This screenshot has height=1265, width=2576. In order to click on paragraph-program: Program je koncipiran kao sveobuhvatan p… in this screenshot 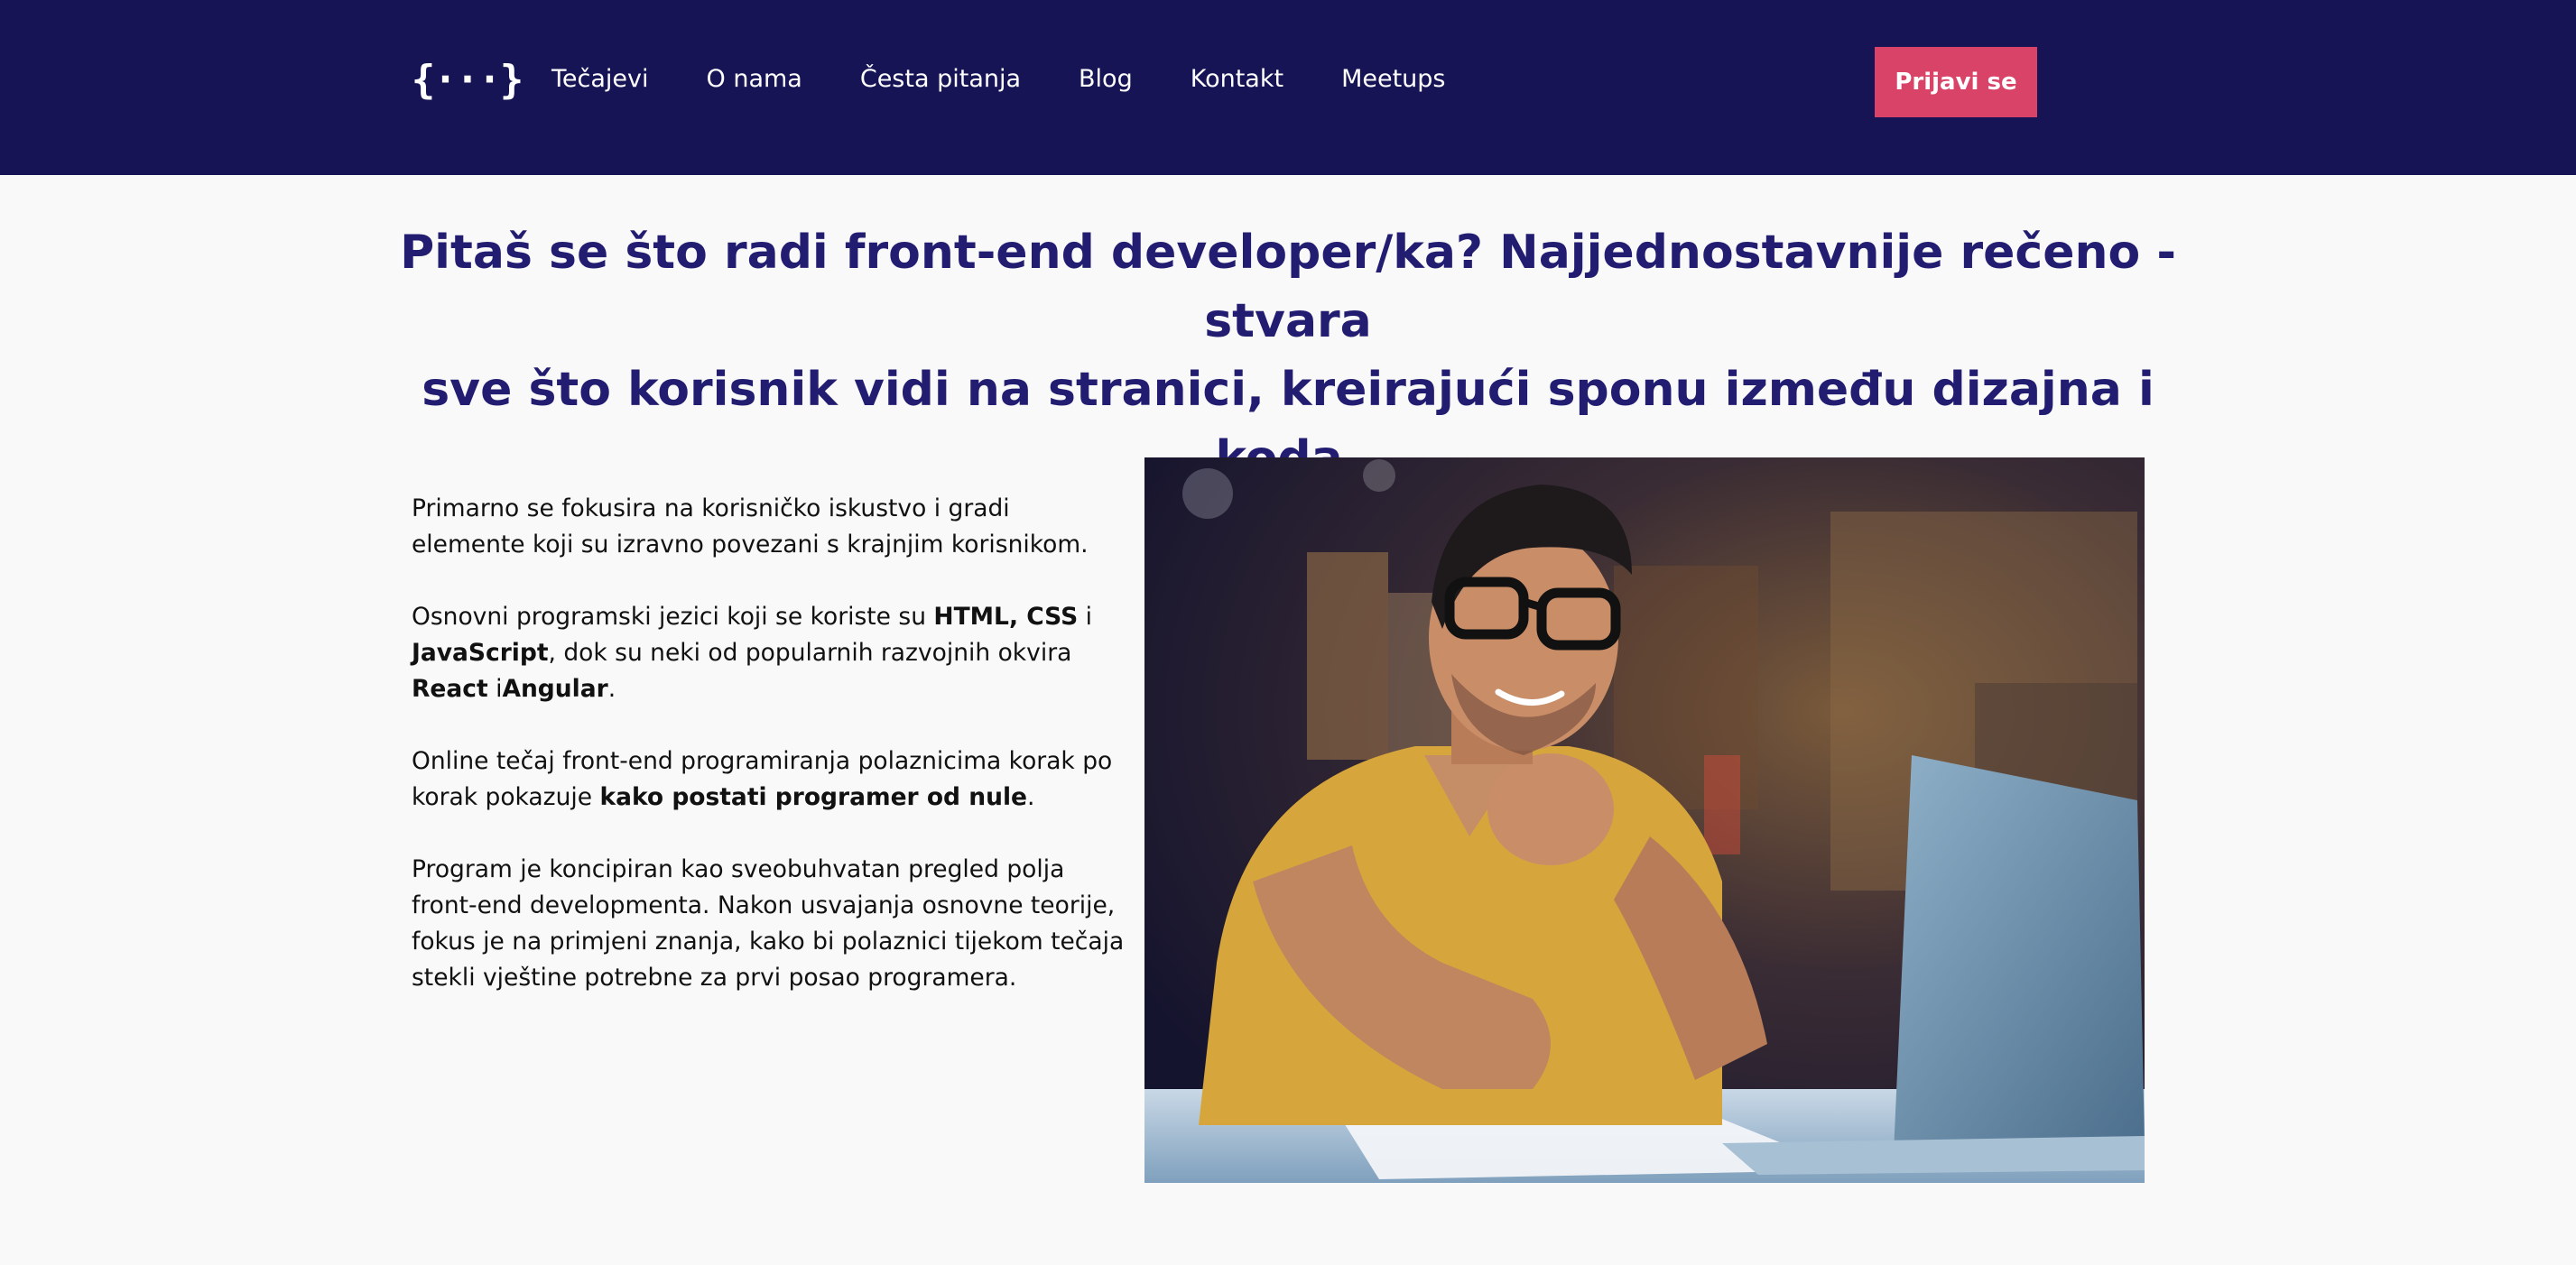, I will do `click(768, 923)`.